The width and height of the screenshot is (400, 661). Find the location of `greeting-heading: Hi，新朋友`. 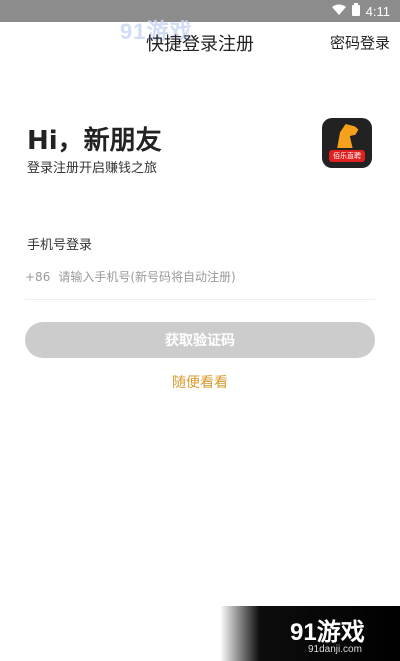

greeting-heading: Hi，新朋友 is located at coordinates (94, 141).